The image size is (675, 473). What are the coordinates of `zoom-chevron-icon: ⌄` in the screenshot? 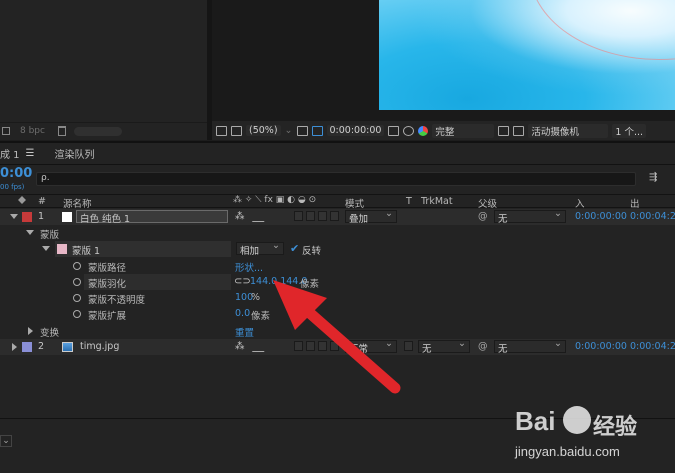 It's located at (289, 130).